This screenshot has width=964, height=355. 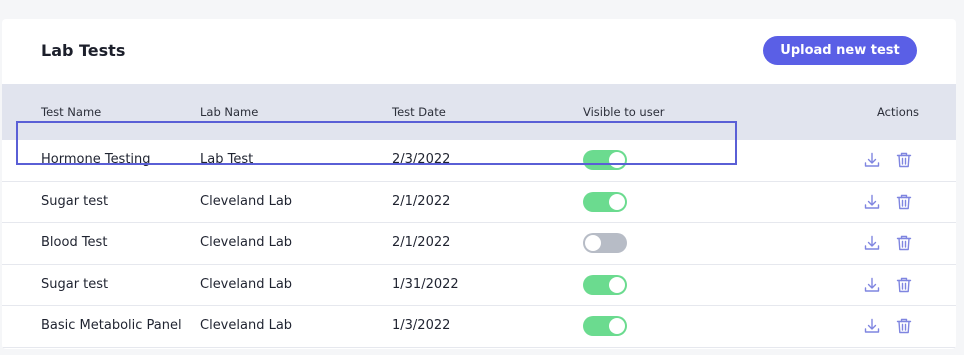 What do you see at coordinates (419, 112) in the screenshot?
I see `column-header-test-date: Test Date` at bounding box center [419, 112].